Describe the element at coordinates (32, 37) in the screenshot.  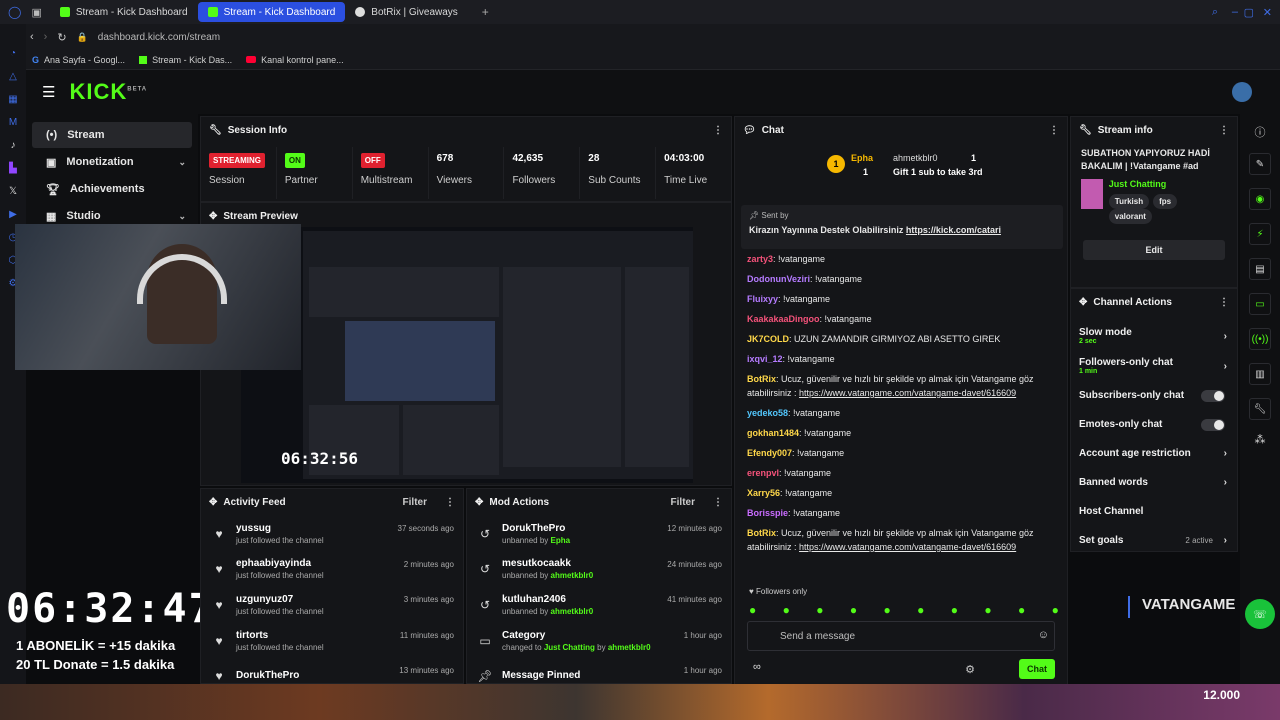
I see `back-icon: ‹` at that location.